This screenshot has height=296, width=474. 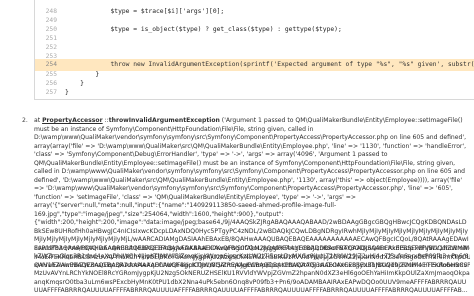 I want to click on trace-class-link: PropertyAccessor, so click(x=72, y=120).